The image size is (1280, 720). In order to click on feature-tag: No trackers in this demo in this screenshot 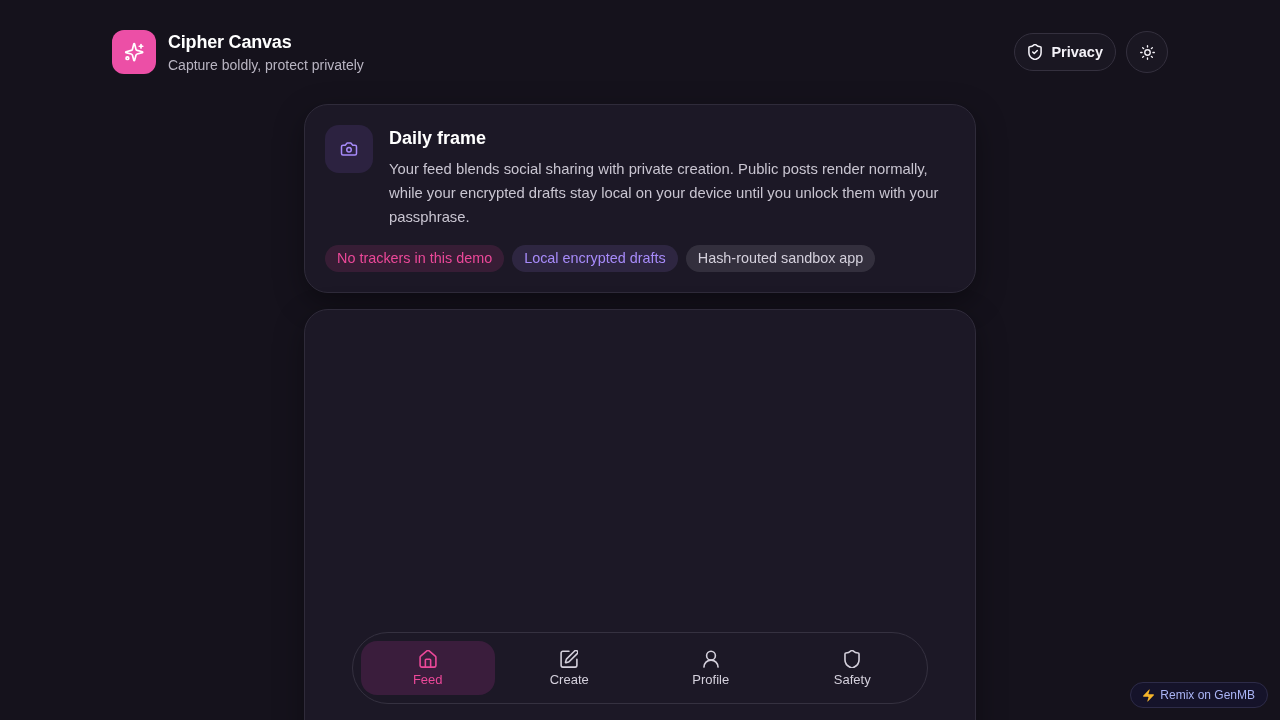, I will do `click(415, 258)`.